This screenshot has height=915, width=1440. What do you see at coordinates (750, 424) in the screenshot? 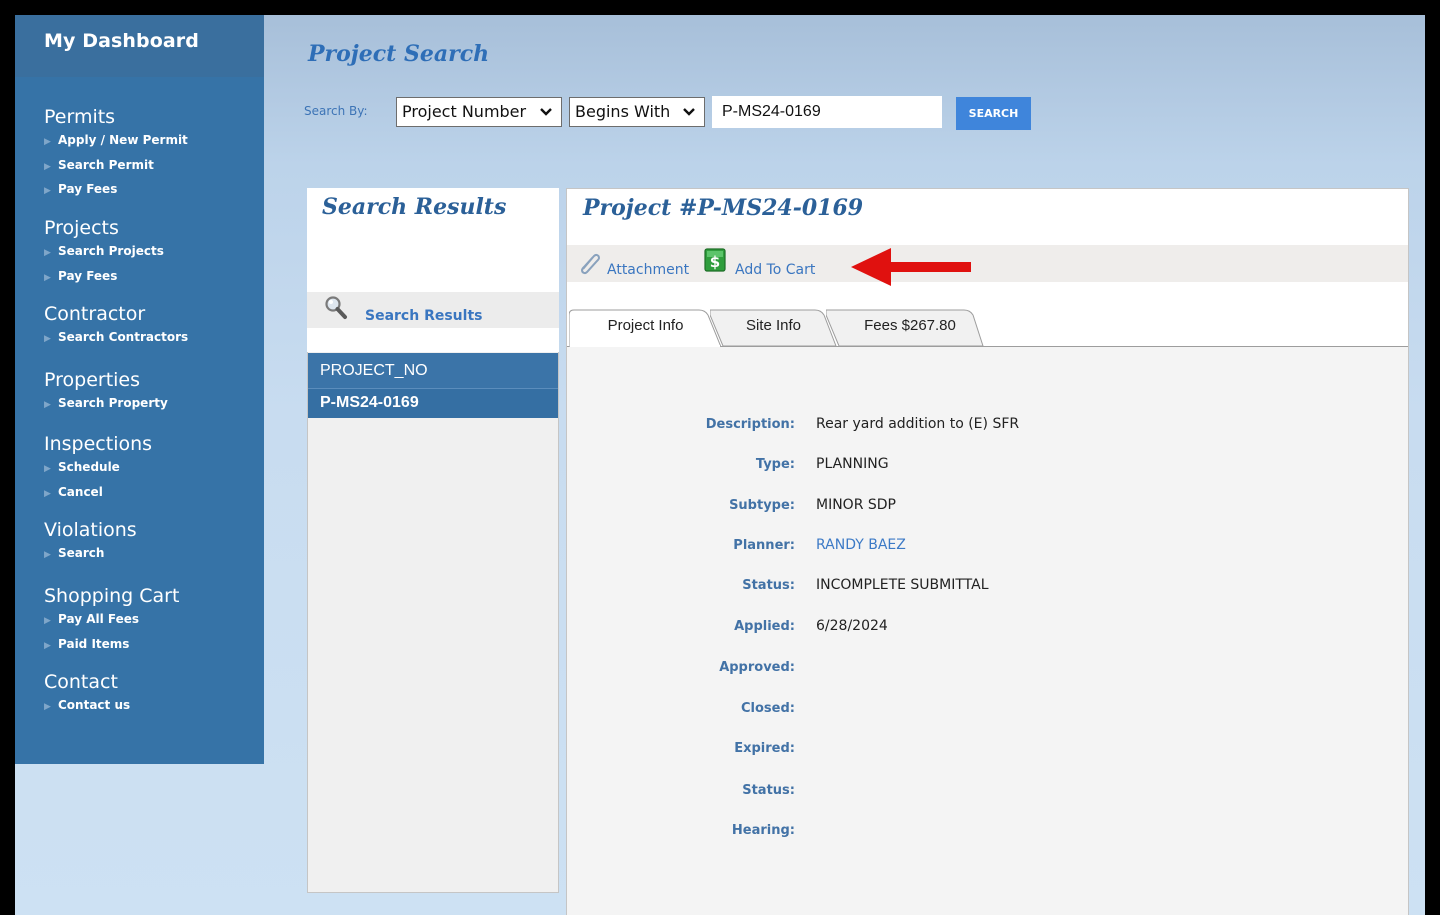
I see `field-label-description: Description:` at bounding box center [750, 424].